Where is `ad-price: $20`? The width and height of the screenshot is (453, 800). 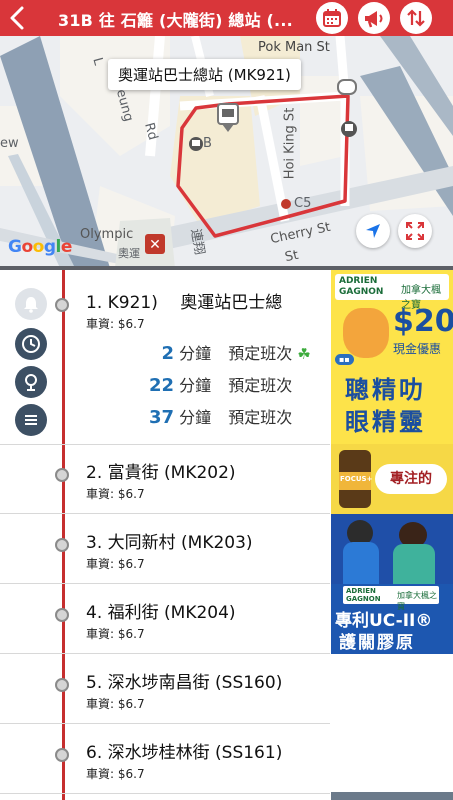 ad-price: $20 is located at coordinates (423, 321).